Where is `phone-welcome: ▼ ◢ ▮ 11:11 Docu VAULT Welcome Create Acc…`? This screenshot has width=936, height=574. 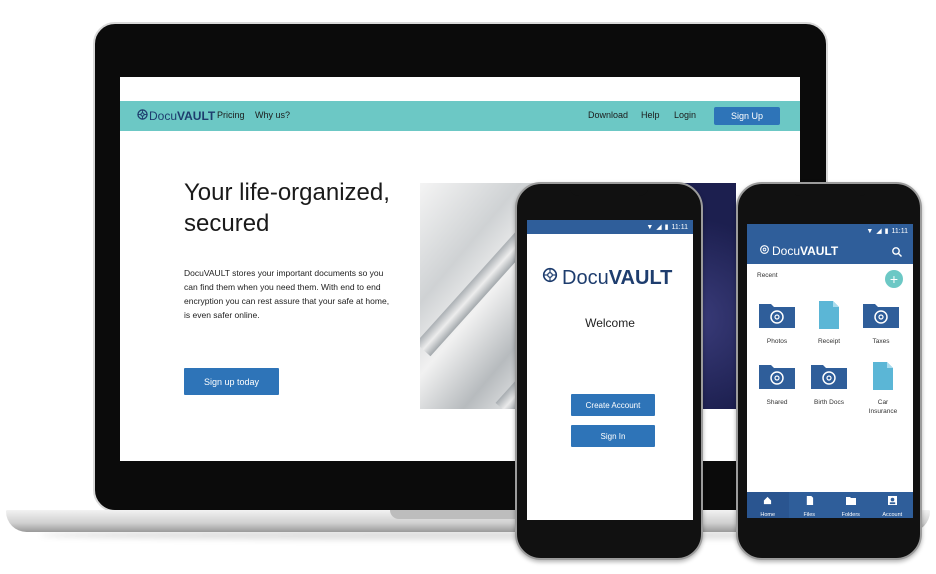 phone-welcome: ▼ ◢ ▮ 11:11 Docu VAULT Welcome Create Acc… is located at coordinates (609, 371).